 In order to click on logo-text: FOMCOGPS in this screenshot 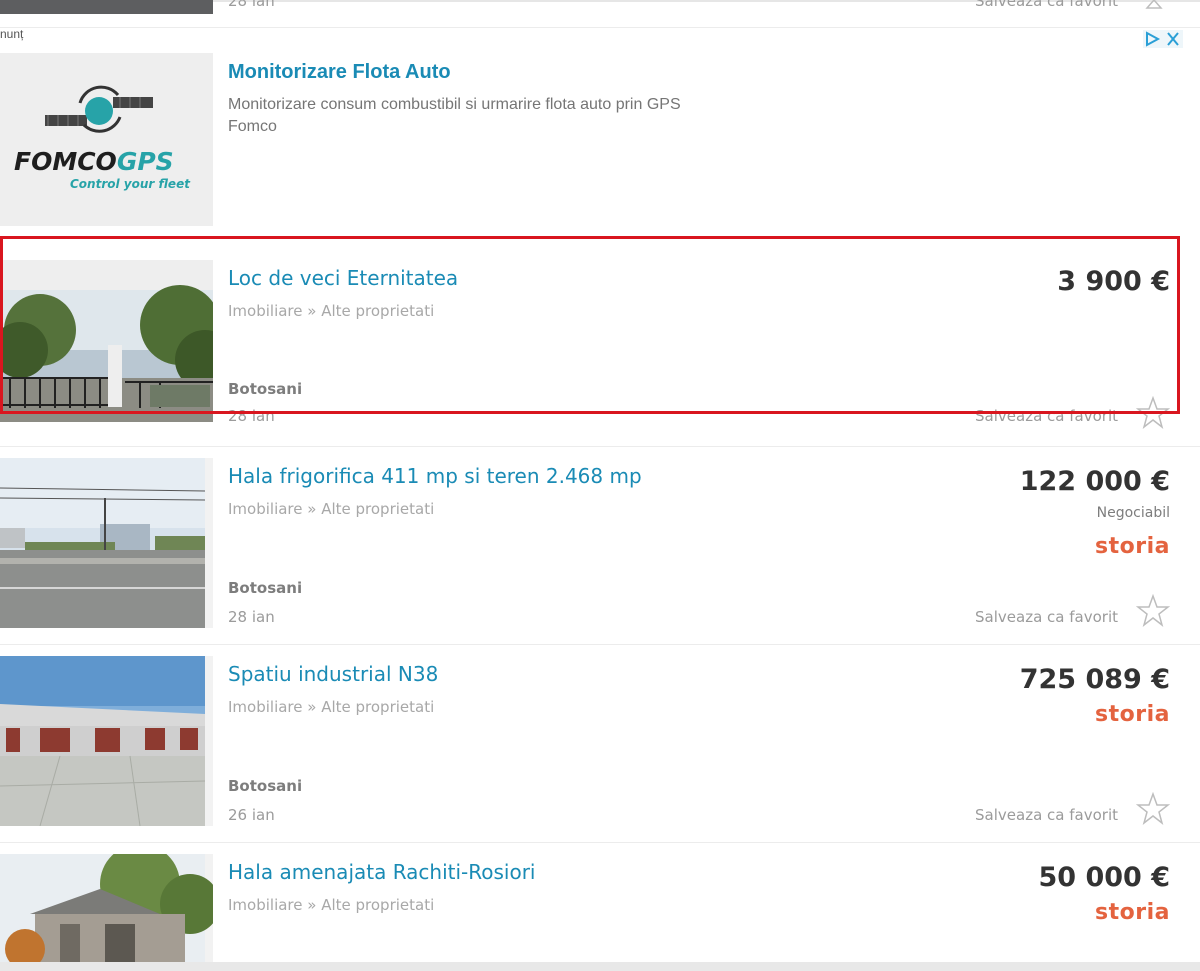, I will do `click(94, 161)`.